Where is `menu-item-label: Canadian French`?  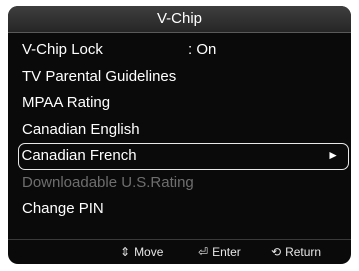 menu-item-label: Canadian French is located at coordinates (79, 155).